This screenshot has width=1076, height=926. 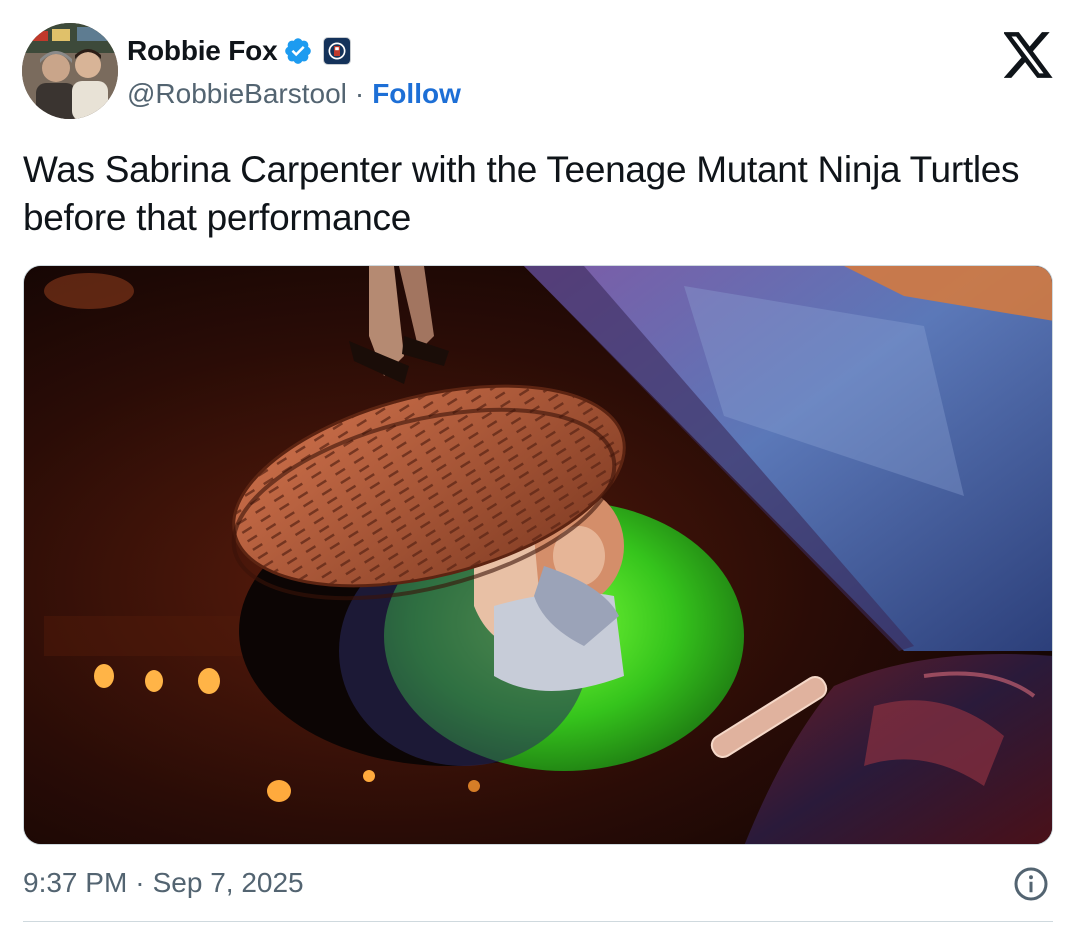 What do you see at coordinates (70, 71) in the screenshot?
I see `avatar` at bounding box center [70, 71].